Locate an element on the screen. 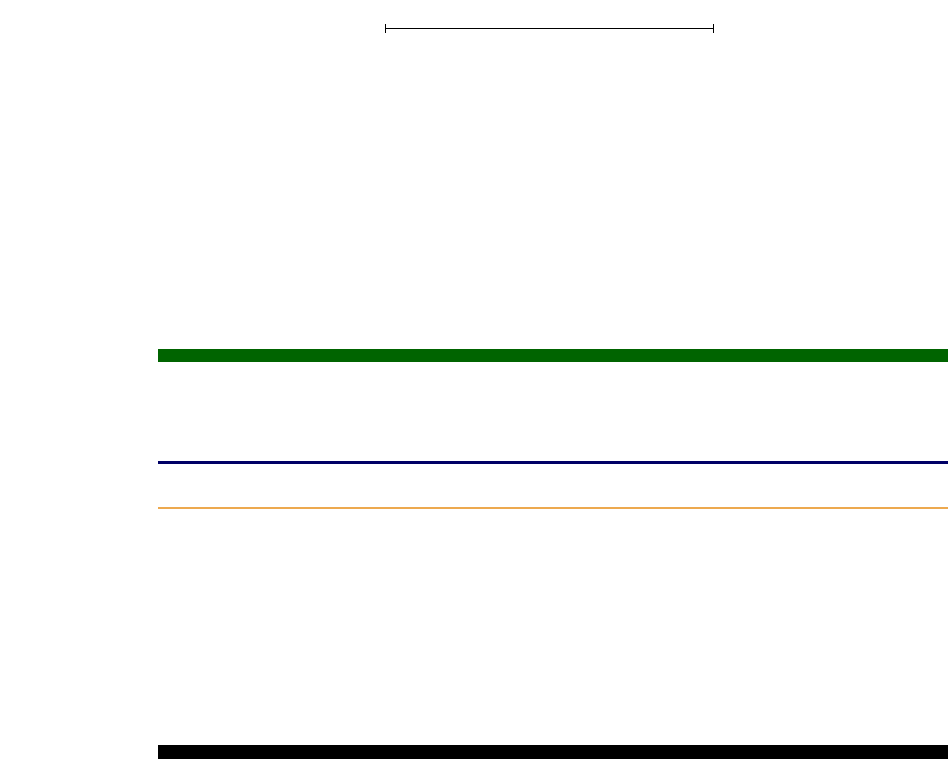 The image size is (950, 776). omim-gene-bar is located at coordinates (553, 355).